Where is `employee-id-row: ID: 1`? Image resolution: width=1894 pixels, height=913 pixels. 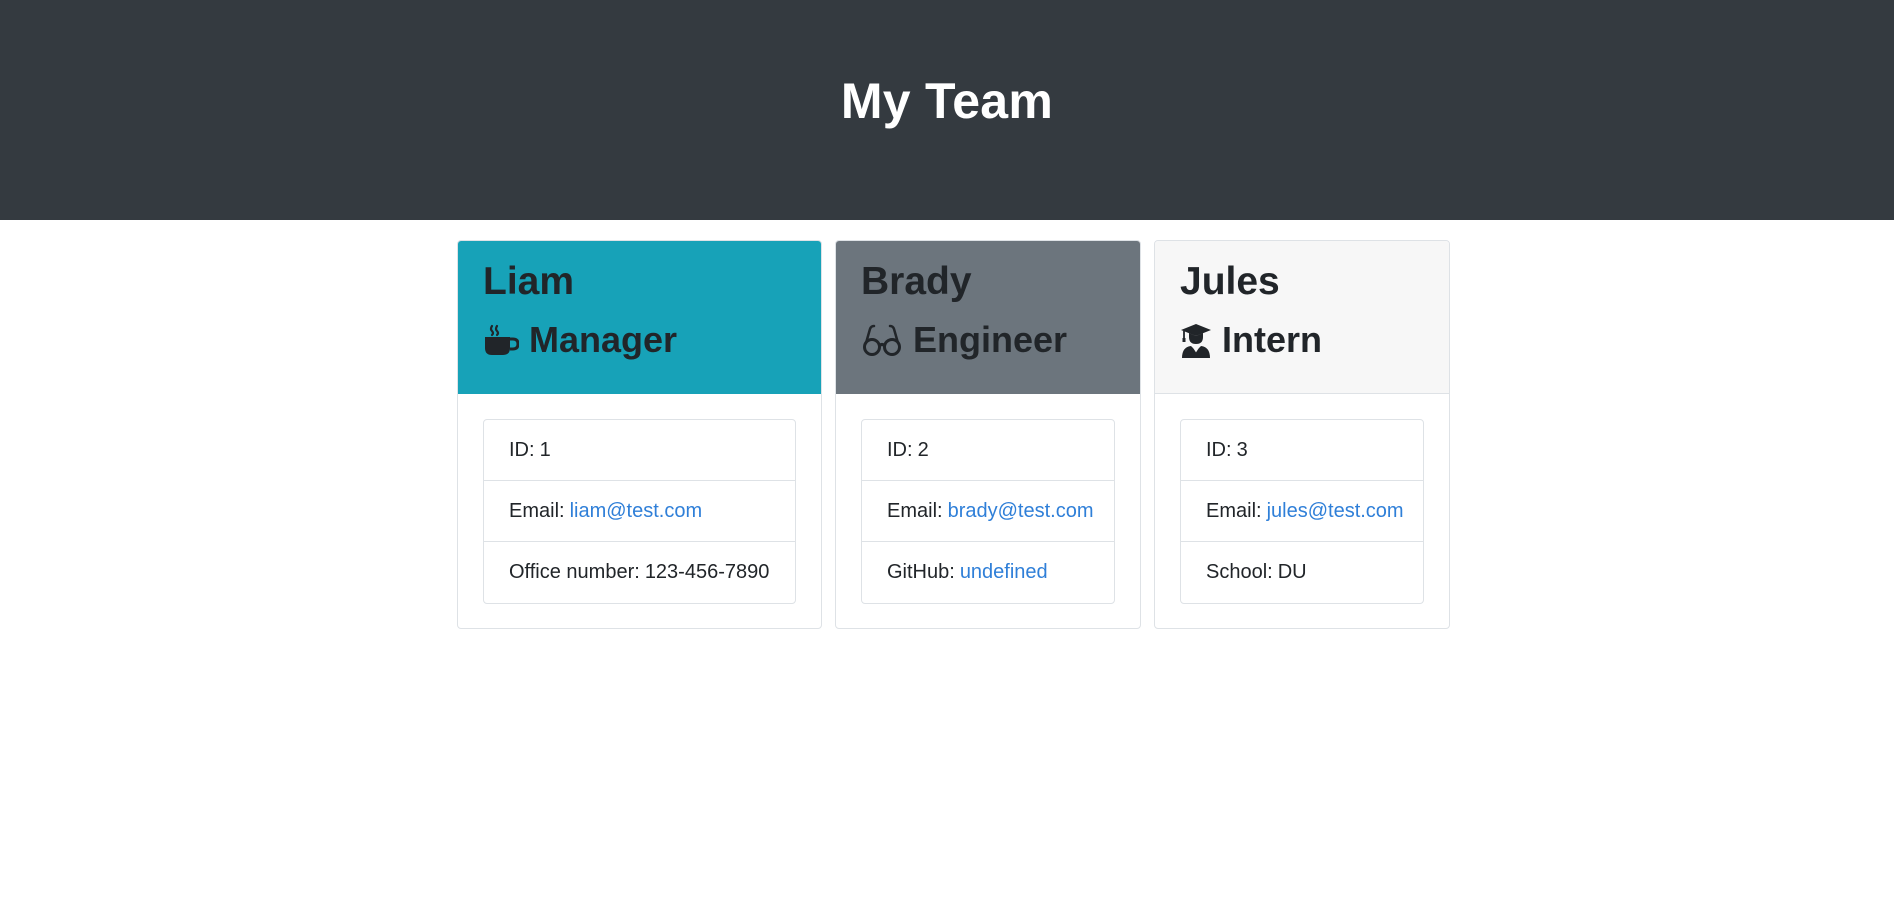
employee-id-row: ID: 1 is located at coordinates (639, 450).